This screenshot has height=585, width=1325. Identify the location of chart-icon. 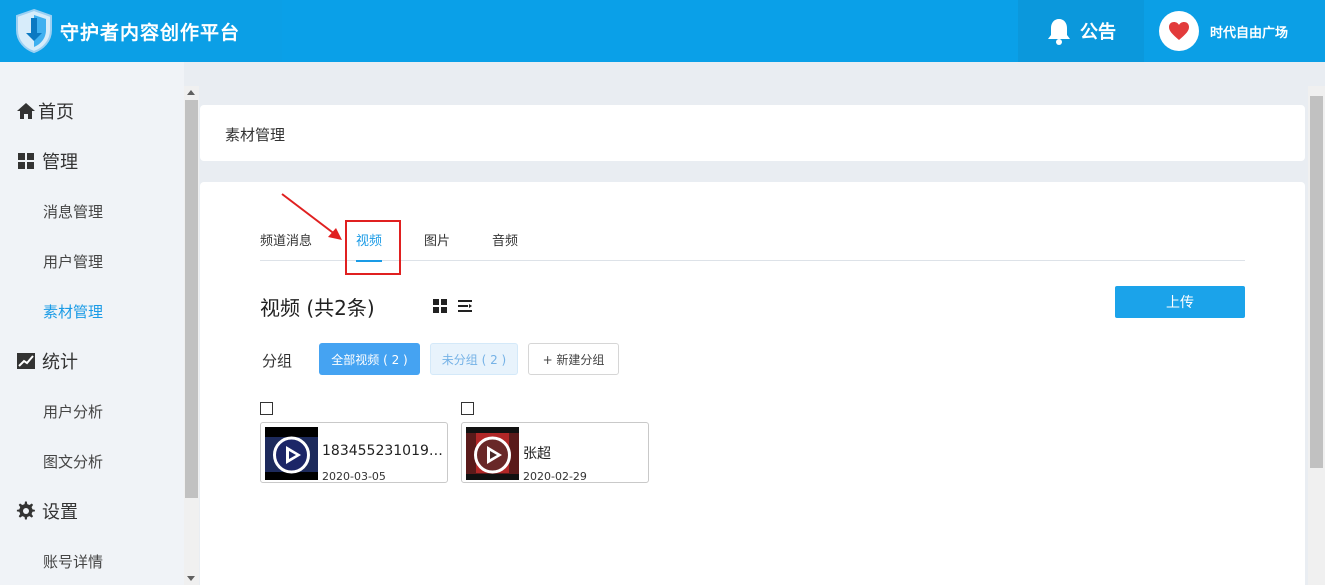
(26, 361).